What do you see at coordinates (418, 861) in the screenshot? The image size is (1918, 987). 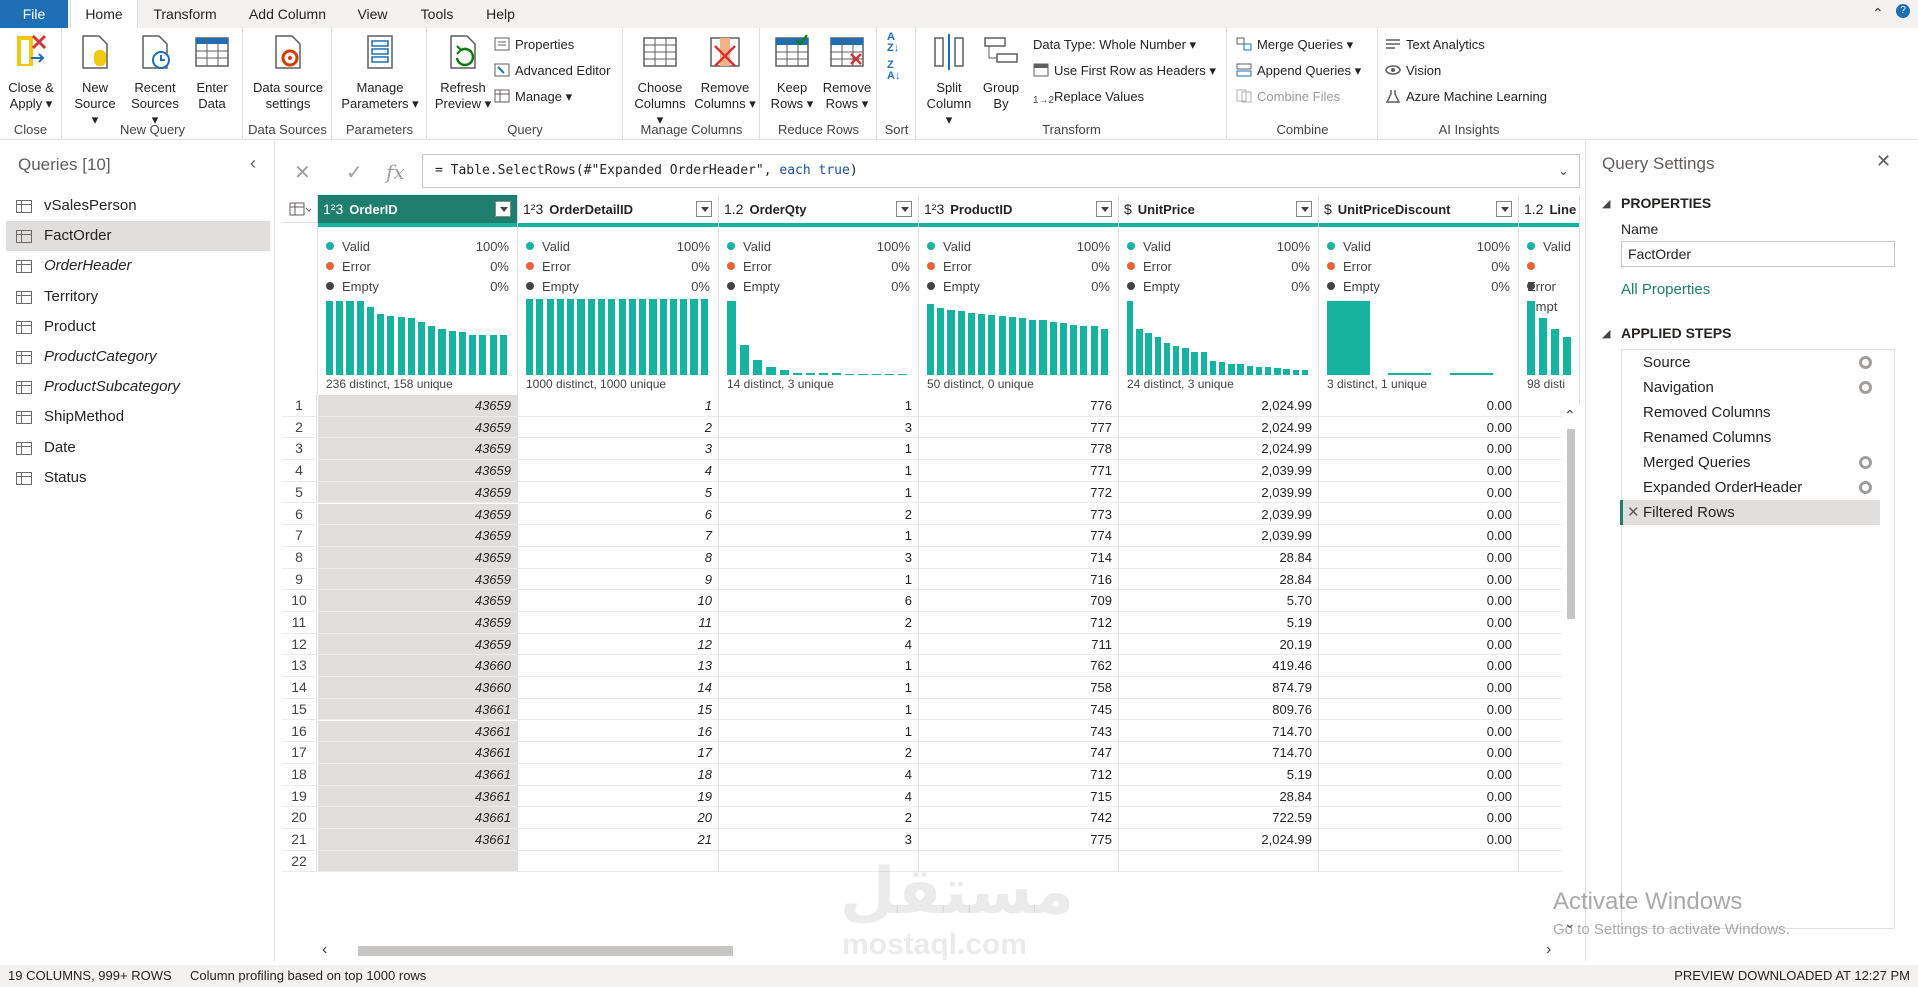 I see `table-cell` at bounding box center [418, 861].